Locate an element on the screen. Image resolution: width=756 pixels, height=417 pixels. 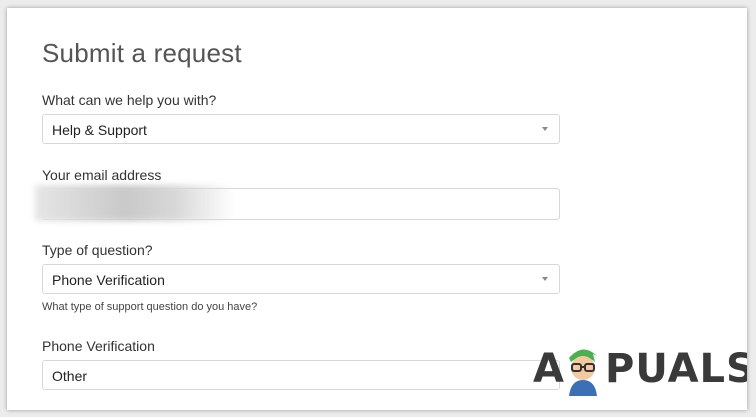
appuals-watermark: A PUALS is located at coordinates (640, 368).